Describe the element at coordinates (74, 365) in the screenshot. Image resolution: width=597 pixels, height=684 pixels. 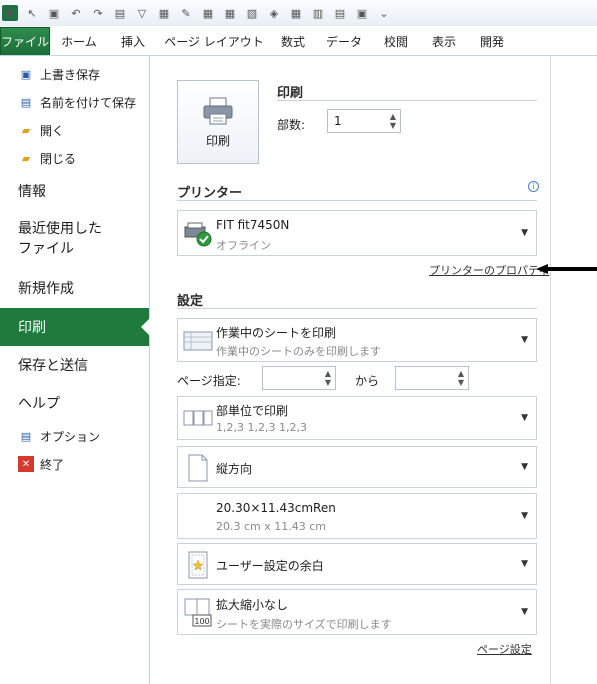
I see `sidebar-item-save-send: 保存と送信` at that location.